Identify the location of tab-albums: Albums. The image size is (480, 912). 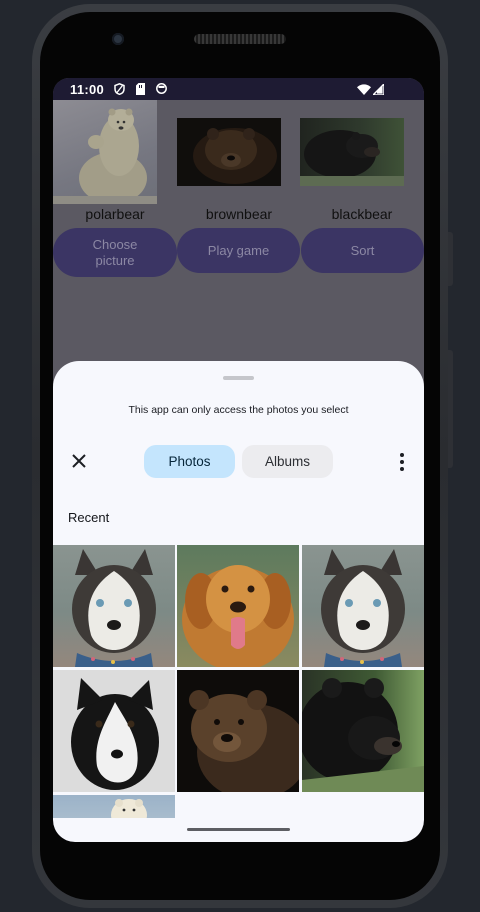
(287, 461).